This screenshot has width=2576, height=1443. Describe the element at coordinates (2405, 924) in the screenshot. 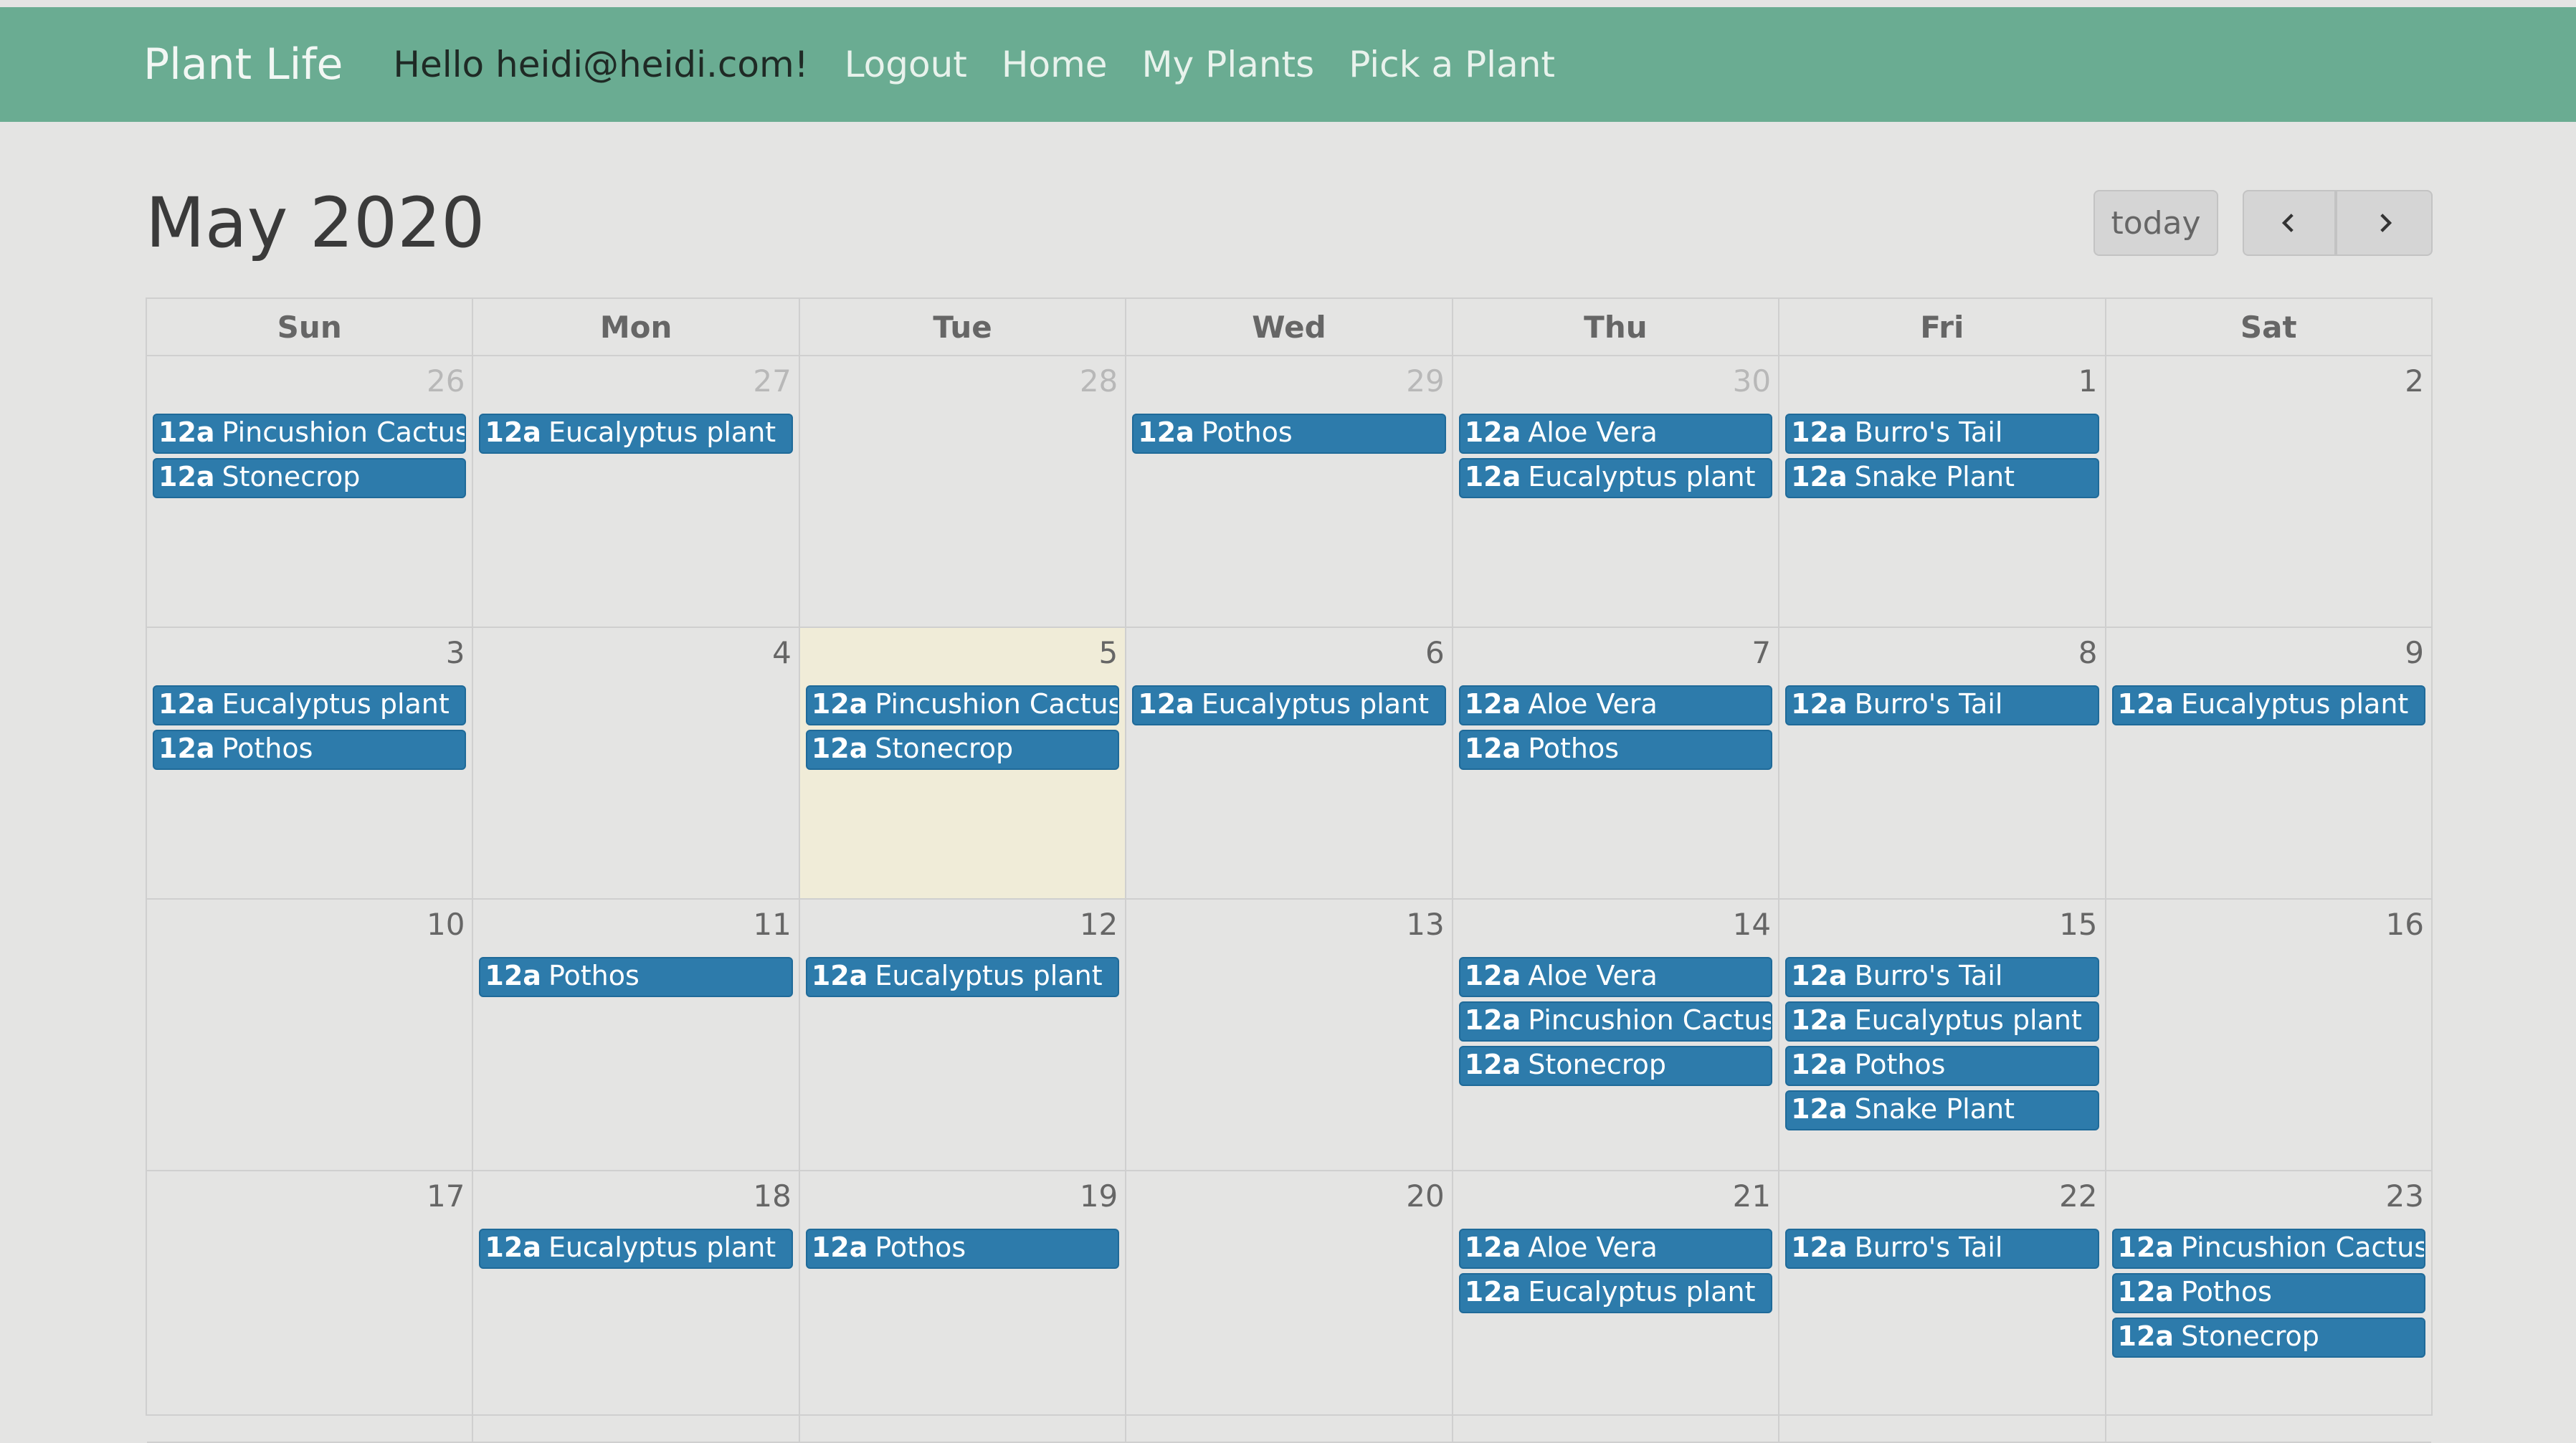

I see `day-number: 16` at that location.